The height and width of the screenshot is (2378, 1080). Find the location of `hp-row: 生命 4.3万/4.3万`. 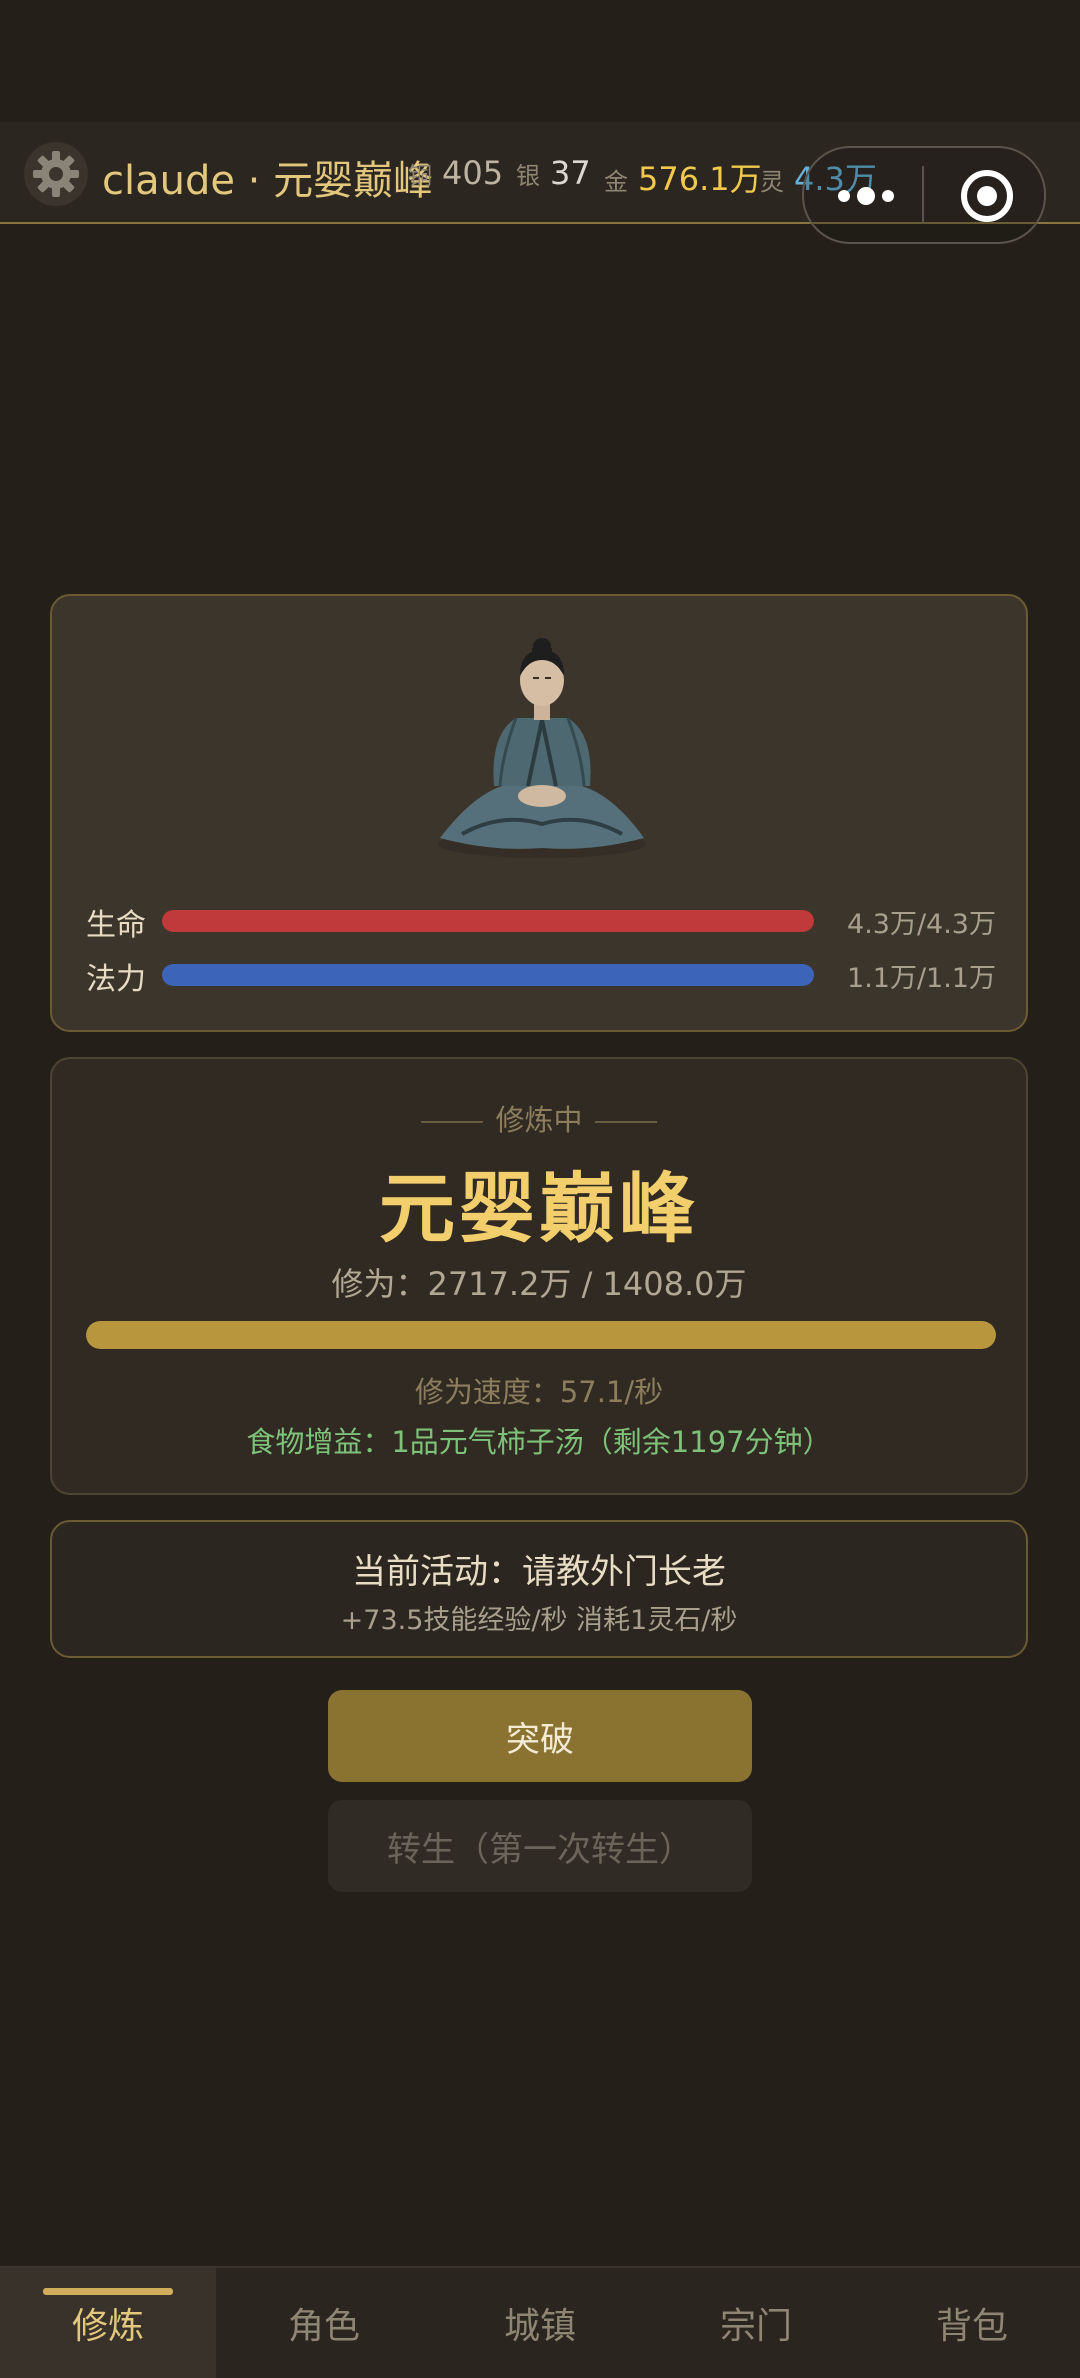

hp-row: 生命 4.3万/4.3万 is located at coordinates (541, 921).